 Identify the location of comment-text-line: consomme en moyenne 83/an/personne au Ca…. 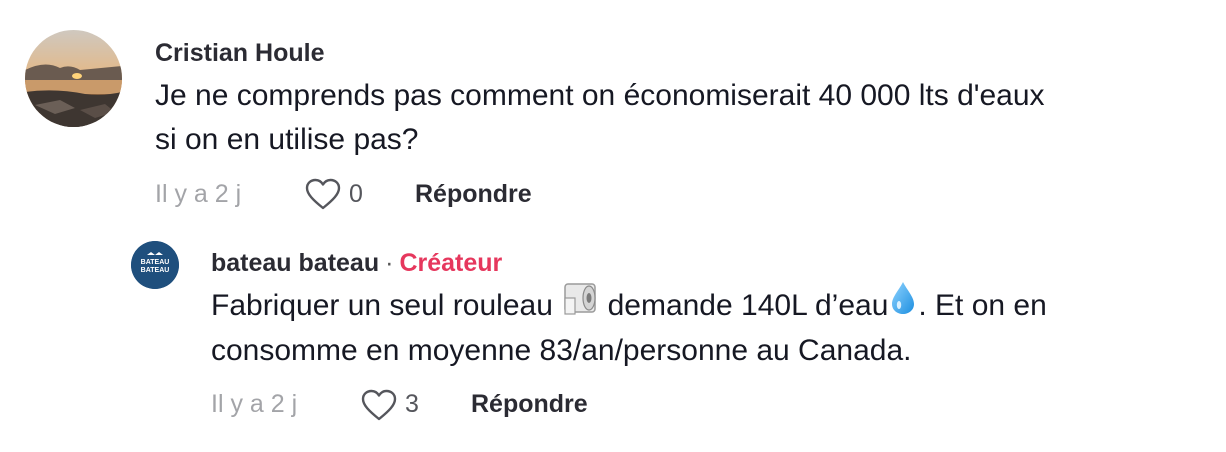
(561, 350).